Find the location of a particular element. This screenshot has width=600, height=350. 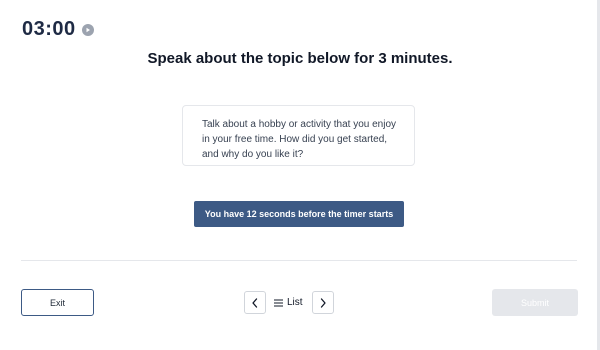

submit-label: Submit is located at coordinates (534, 302).